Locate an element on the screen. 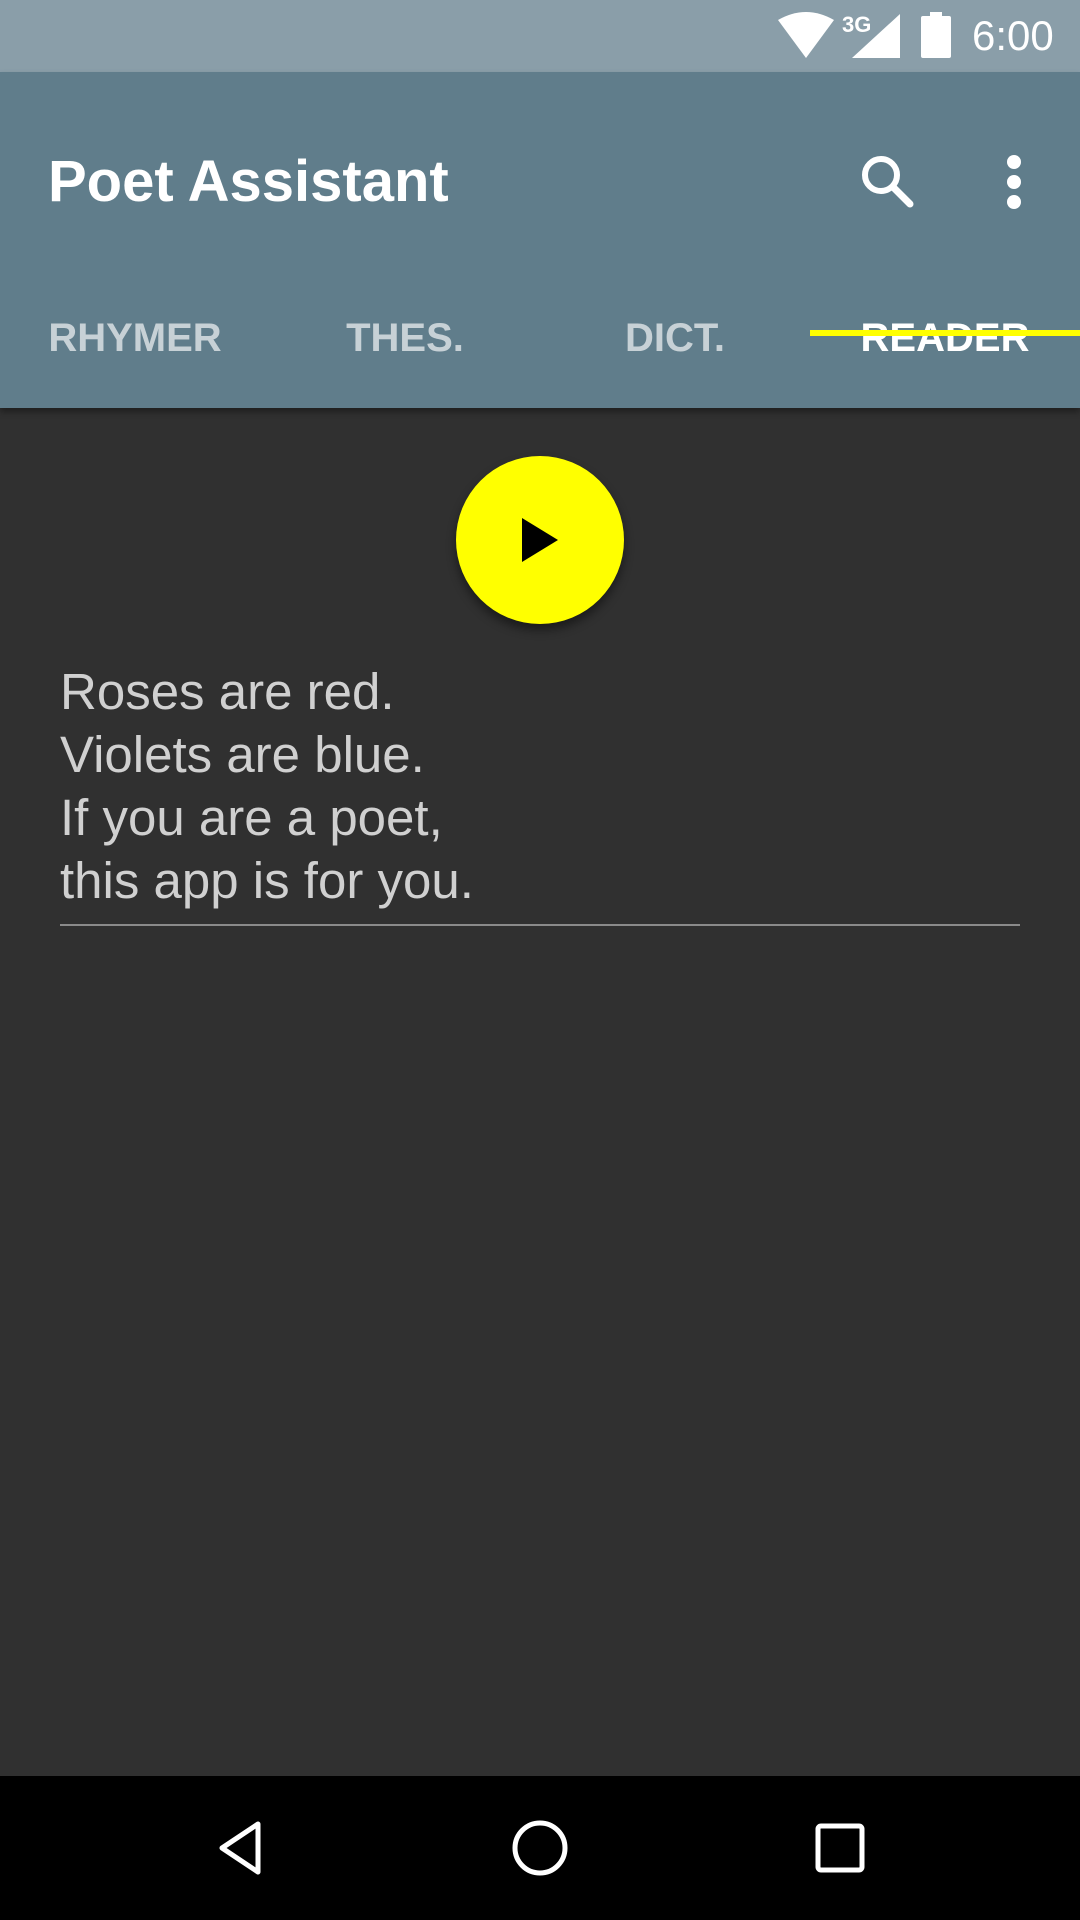 The width and height of the screenshot is (1080, 1920). tab-indicator is located at coordinates (945, 333).